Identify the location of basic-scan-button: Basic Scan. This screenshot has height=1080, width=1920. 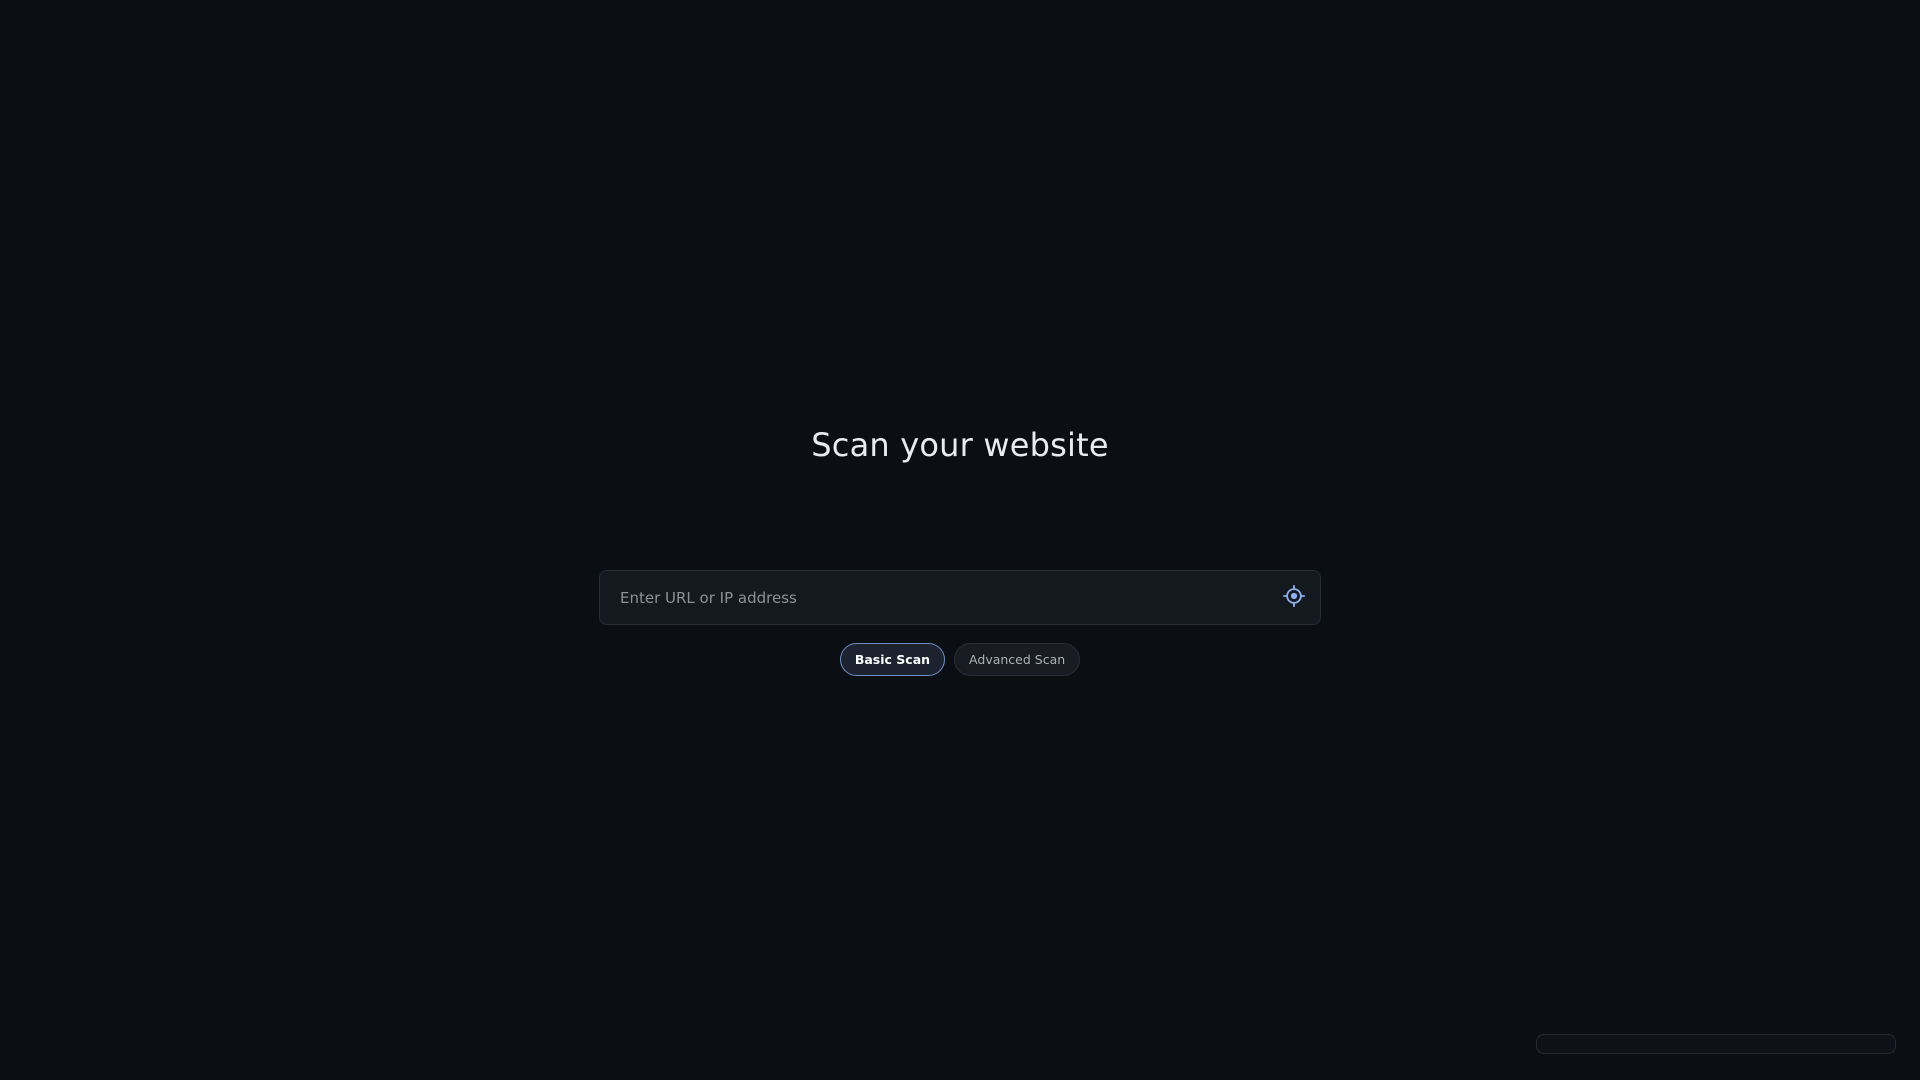
(892, 659).